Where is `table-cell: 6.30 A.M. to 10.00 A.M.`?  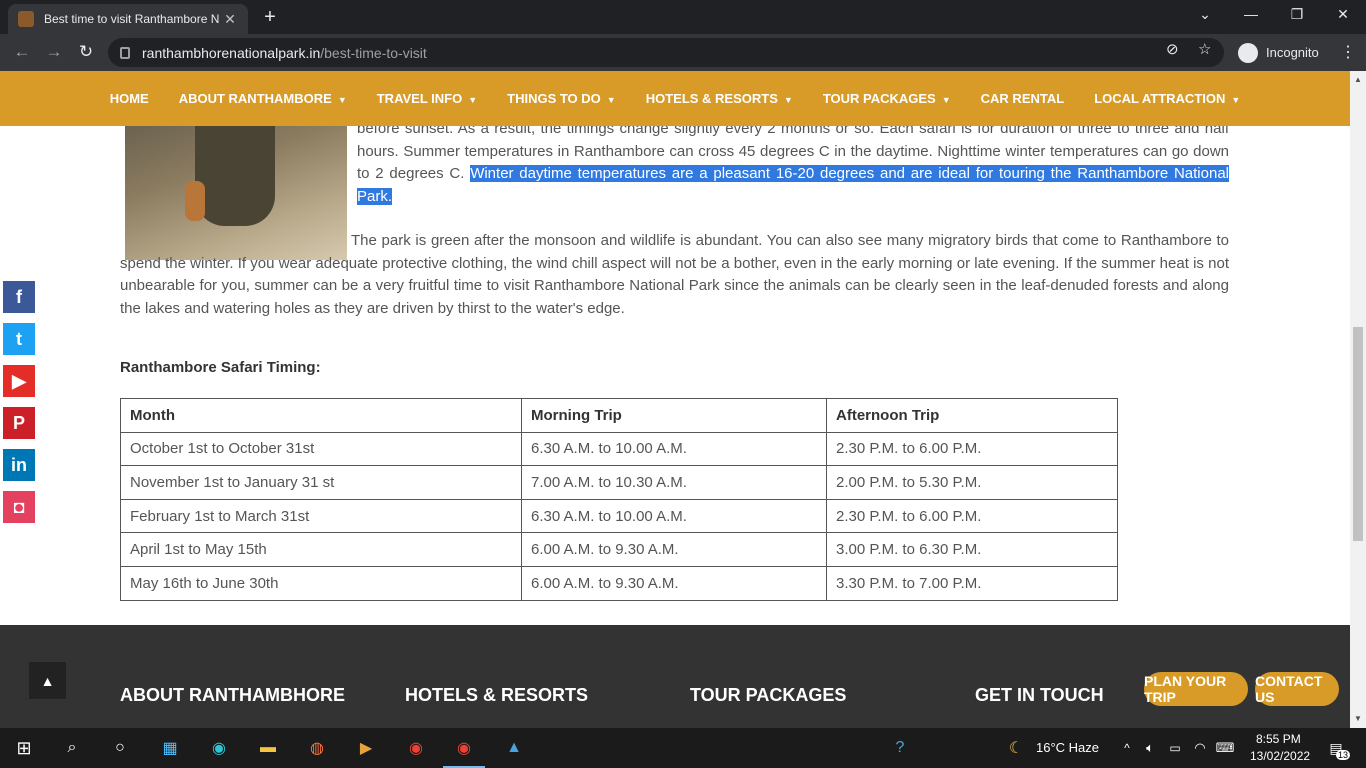 table-cell: 6.30 A.M. to 10.00 A.M. is located at coordinates (674, 449).